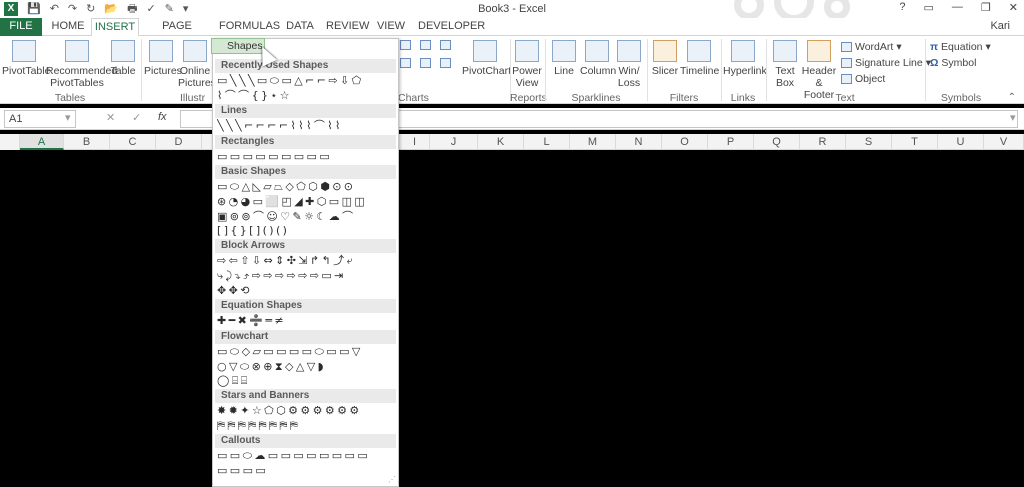 The image size is (1024, 487). Describe the element at coordinates (685, 142) in the screenshot. I see `column-header-o: O` at that location.